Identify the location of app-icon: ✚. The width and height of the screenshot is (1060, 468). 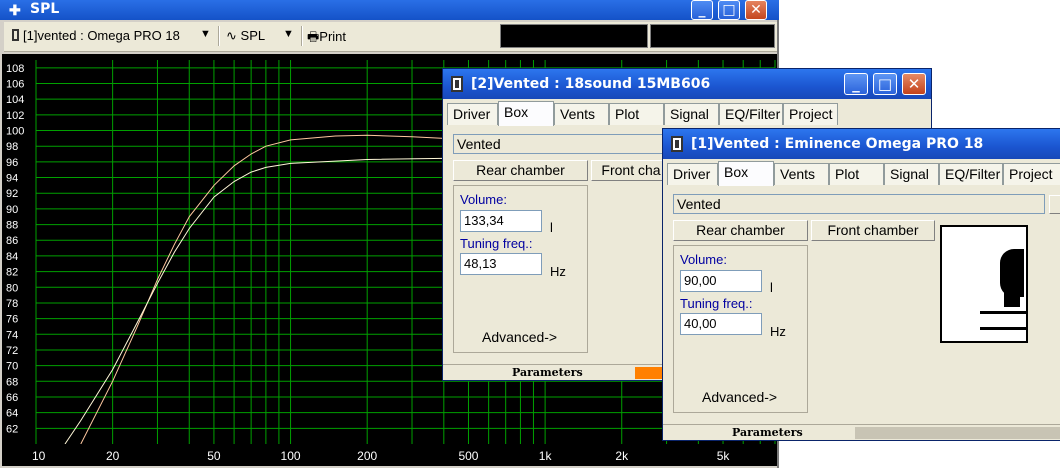
(15, 10).